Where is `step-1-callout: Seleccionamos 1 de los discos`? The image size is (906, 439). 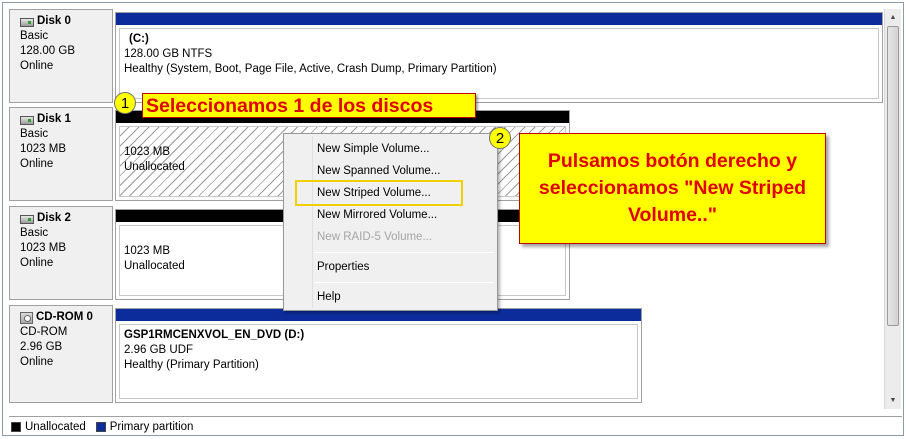
step-1-callout: Seleccionamos 1 de los discos is located at coordinates (309, 105).